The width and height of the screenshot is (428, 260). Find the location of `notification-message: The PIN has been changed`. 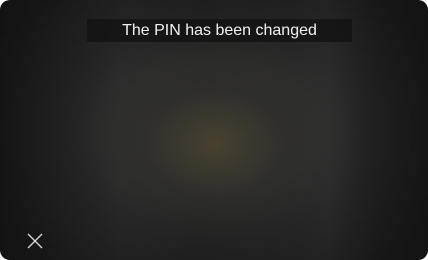

notification-message: The PIN has been changed is located at coordinates (219, 30).